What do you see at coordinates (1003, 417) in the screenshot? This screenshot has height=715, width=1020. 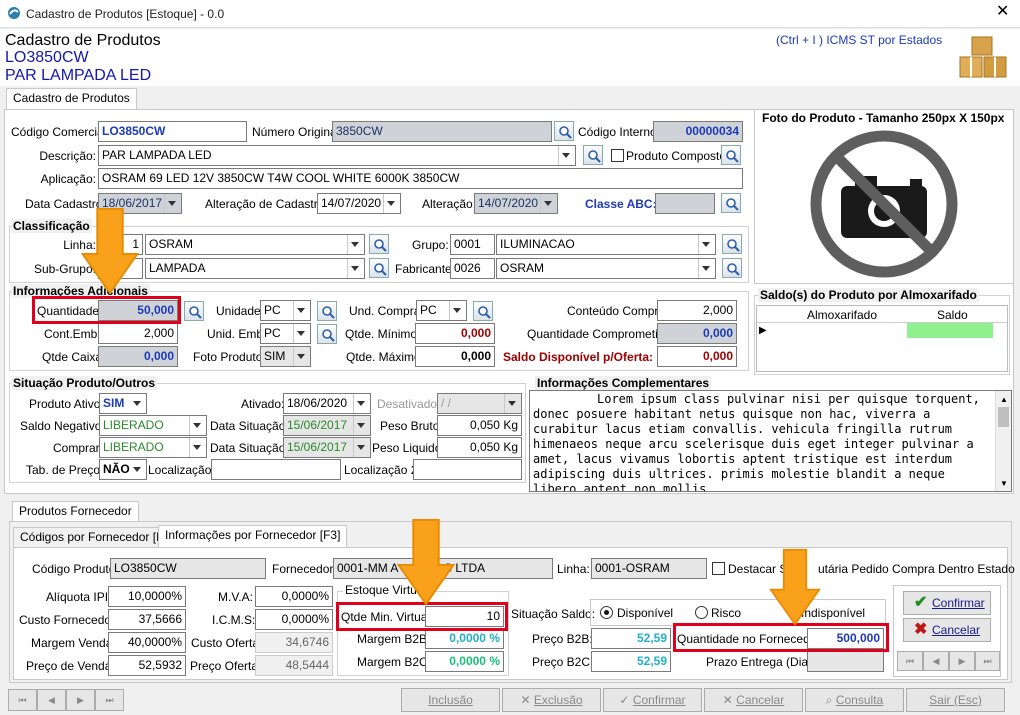 I see `scroll-thumb` at bounding box center [1003, 417].